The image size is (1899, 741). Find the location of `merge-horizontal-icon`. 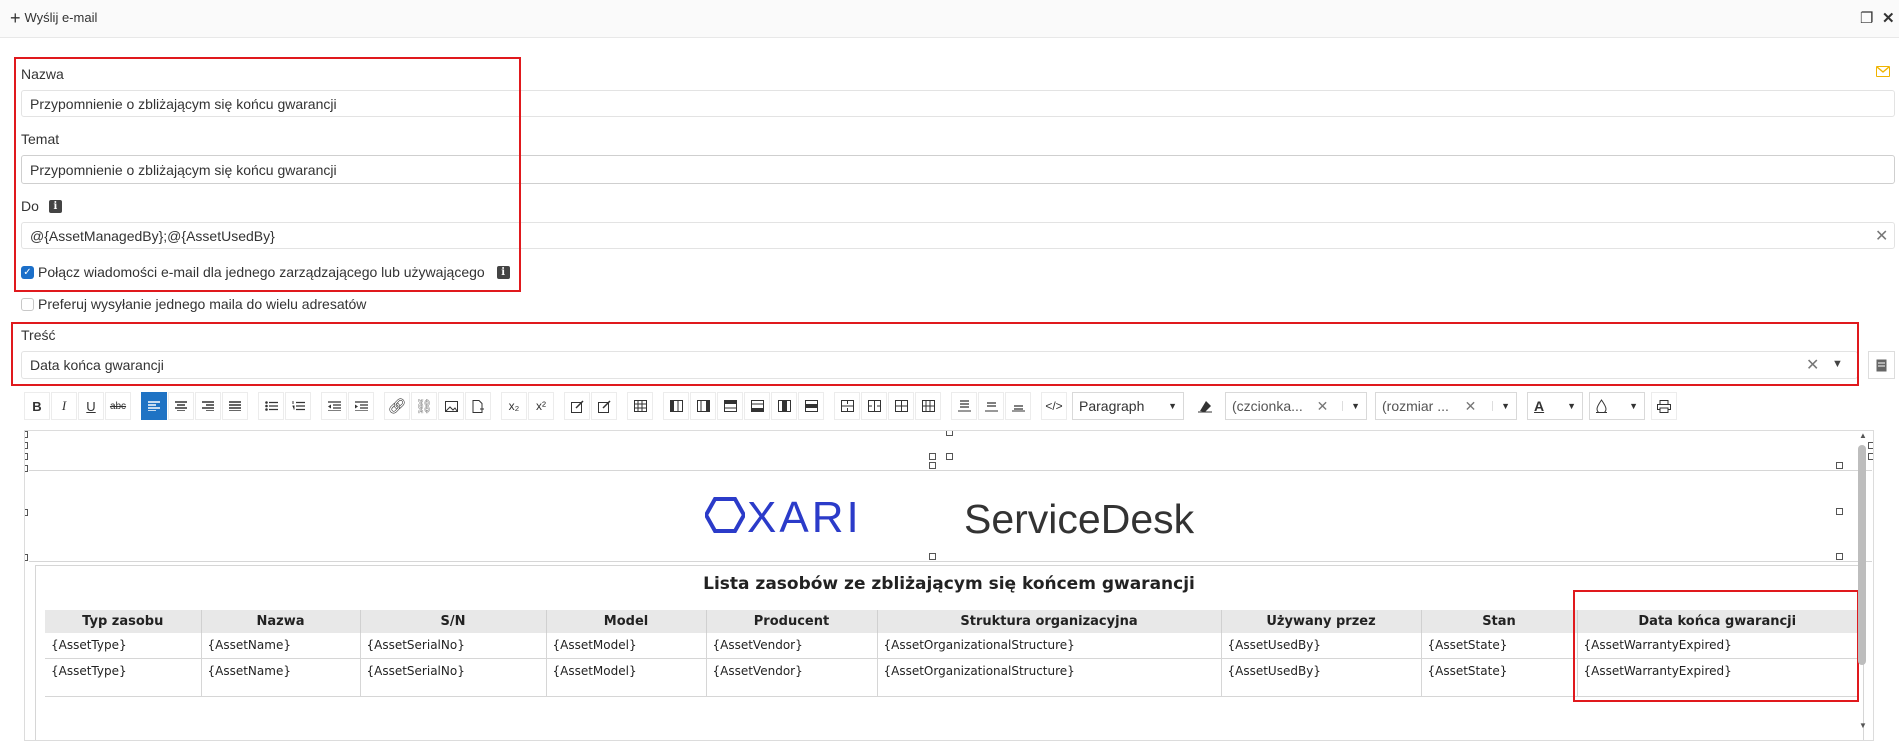

merge-horizontal-icon is located at coordinates (874, 406).